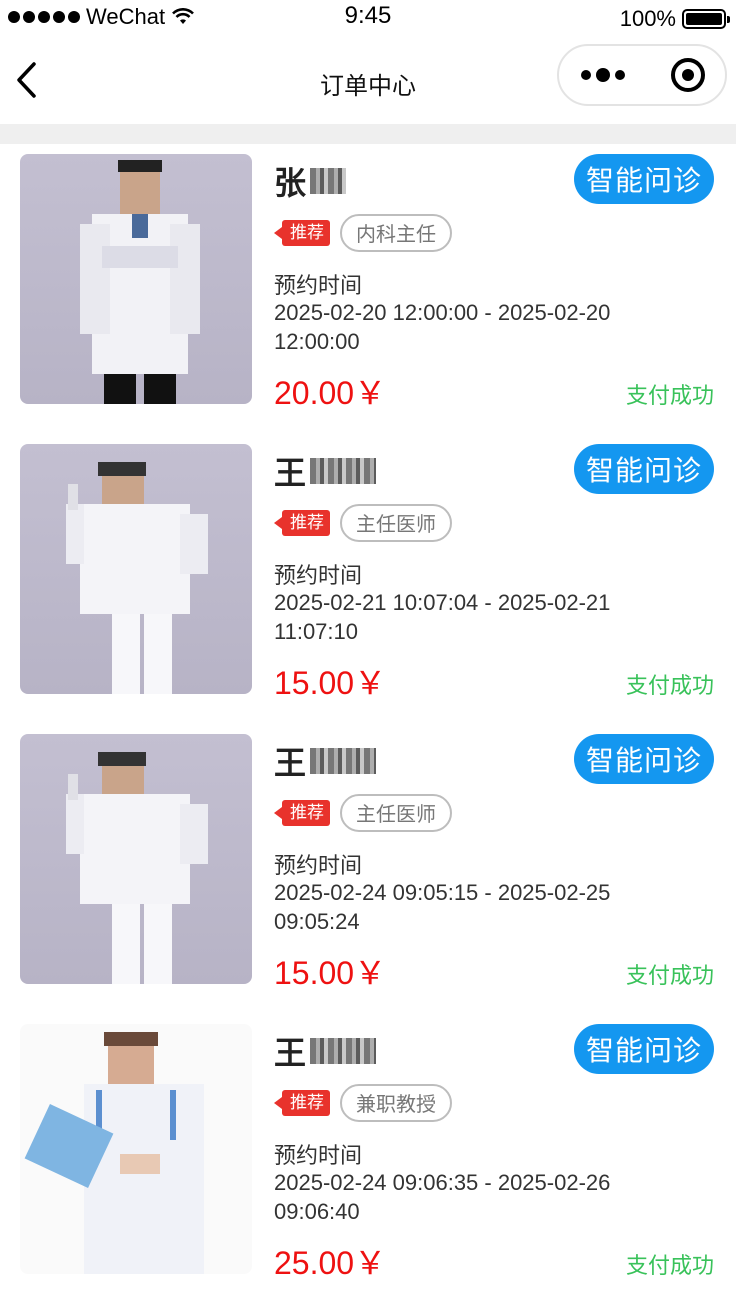 The height and width of the screenshot is (1304, 736). What do you see at coordinates (647, 18) in the screenshot?
I see `battery-percent: 100%` at bounding box center [647, 18].